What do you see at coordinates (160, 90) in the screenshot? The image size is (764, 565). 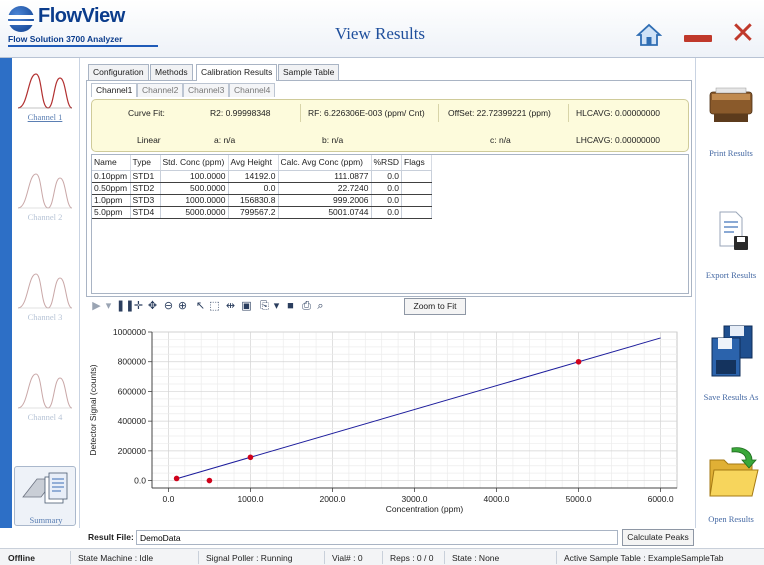 I see `subtab-channel-2: Channel2` at bounding box center [160, 90].